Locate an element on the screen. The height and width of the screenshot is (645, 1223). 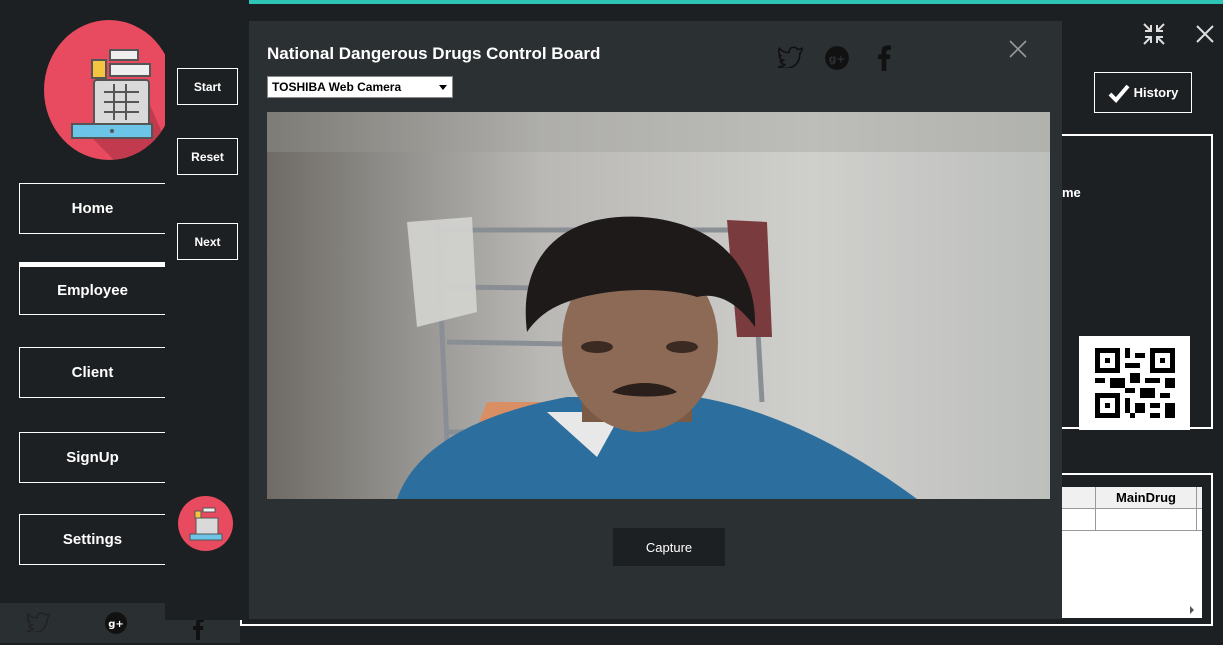
sidebar-item-label: Employee is located at coordinates (92, 290).